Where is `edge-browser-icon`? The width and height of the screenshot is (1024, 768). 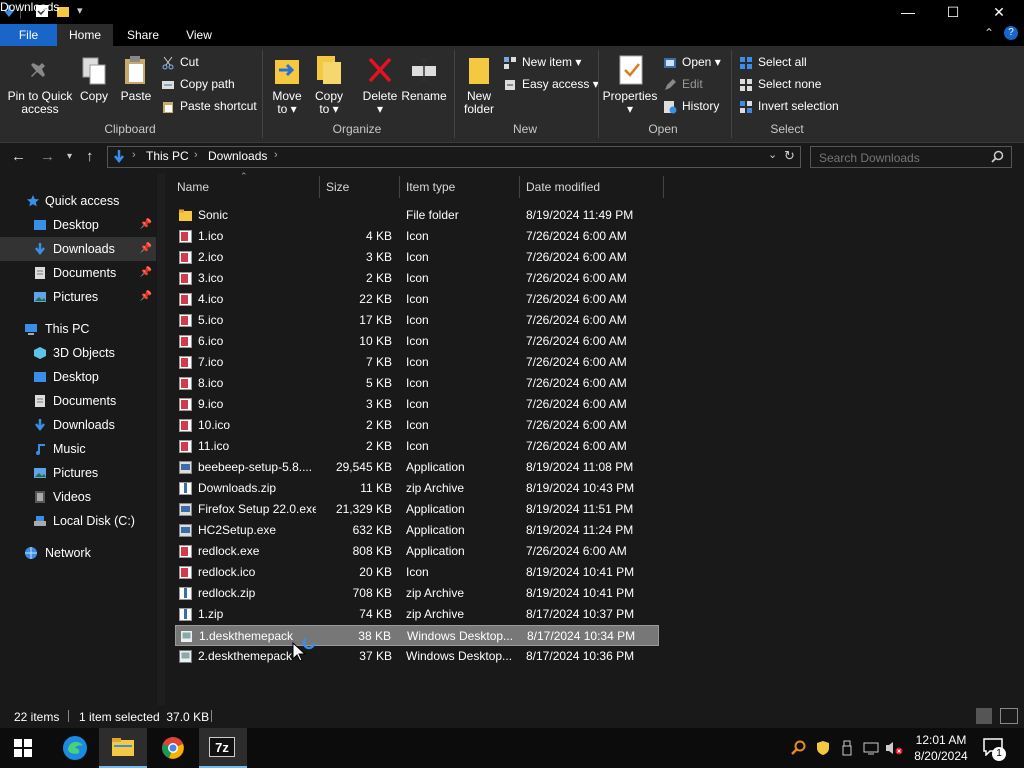 edge-browser-icon is located at coordinates (75, 748).